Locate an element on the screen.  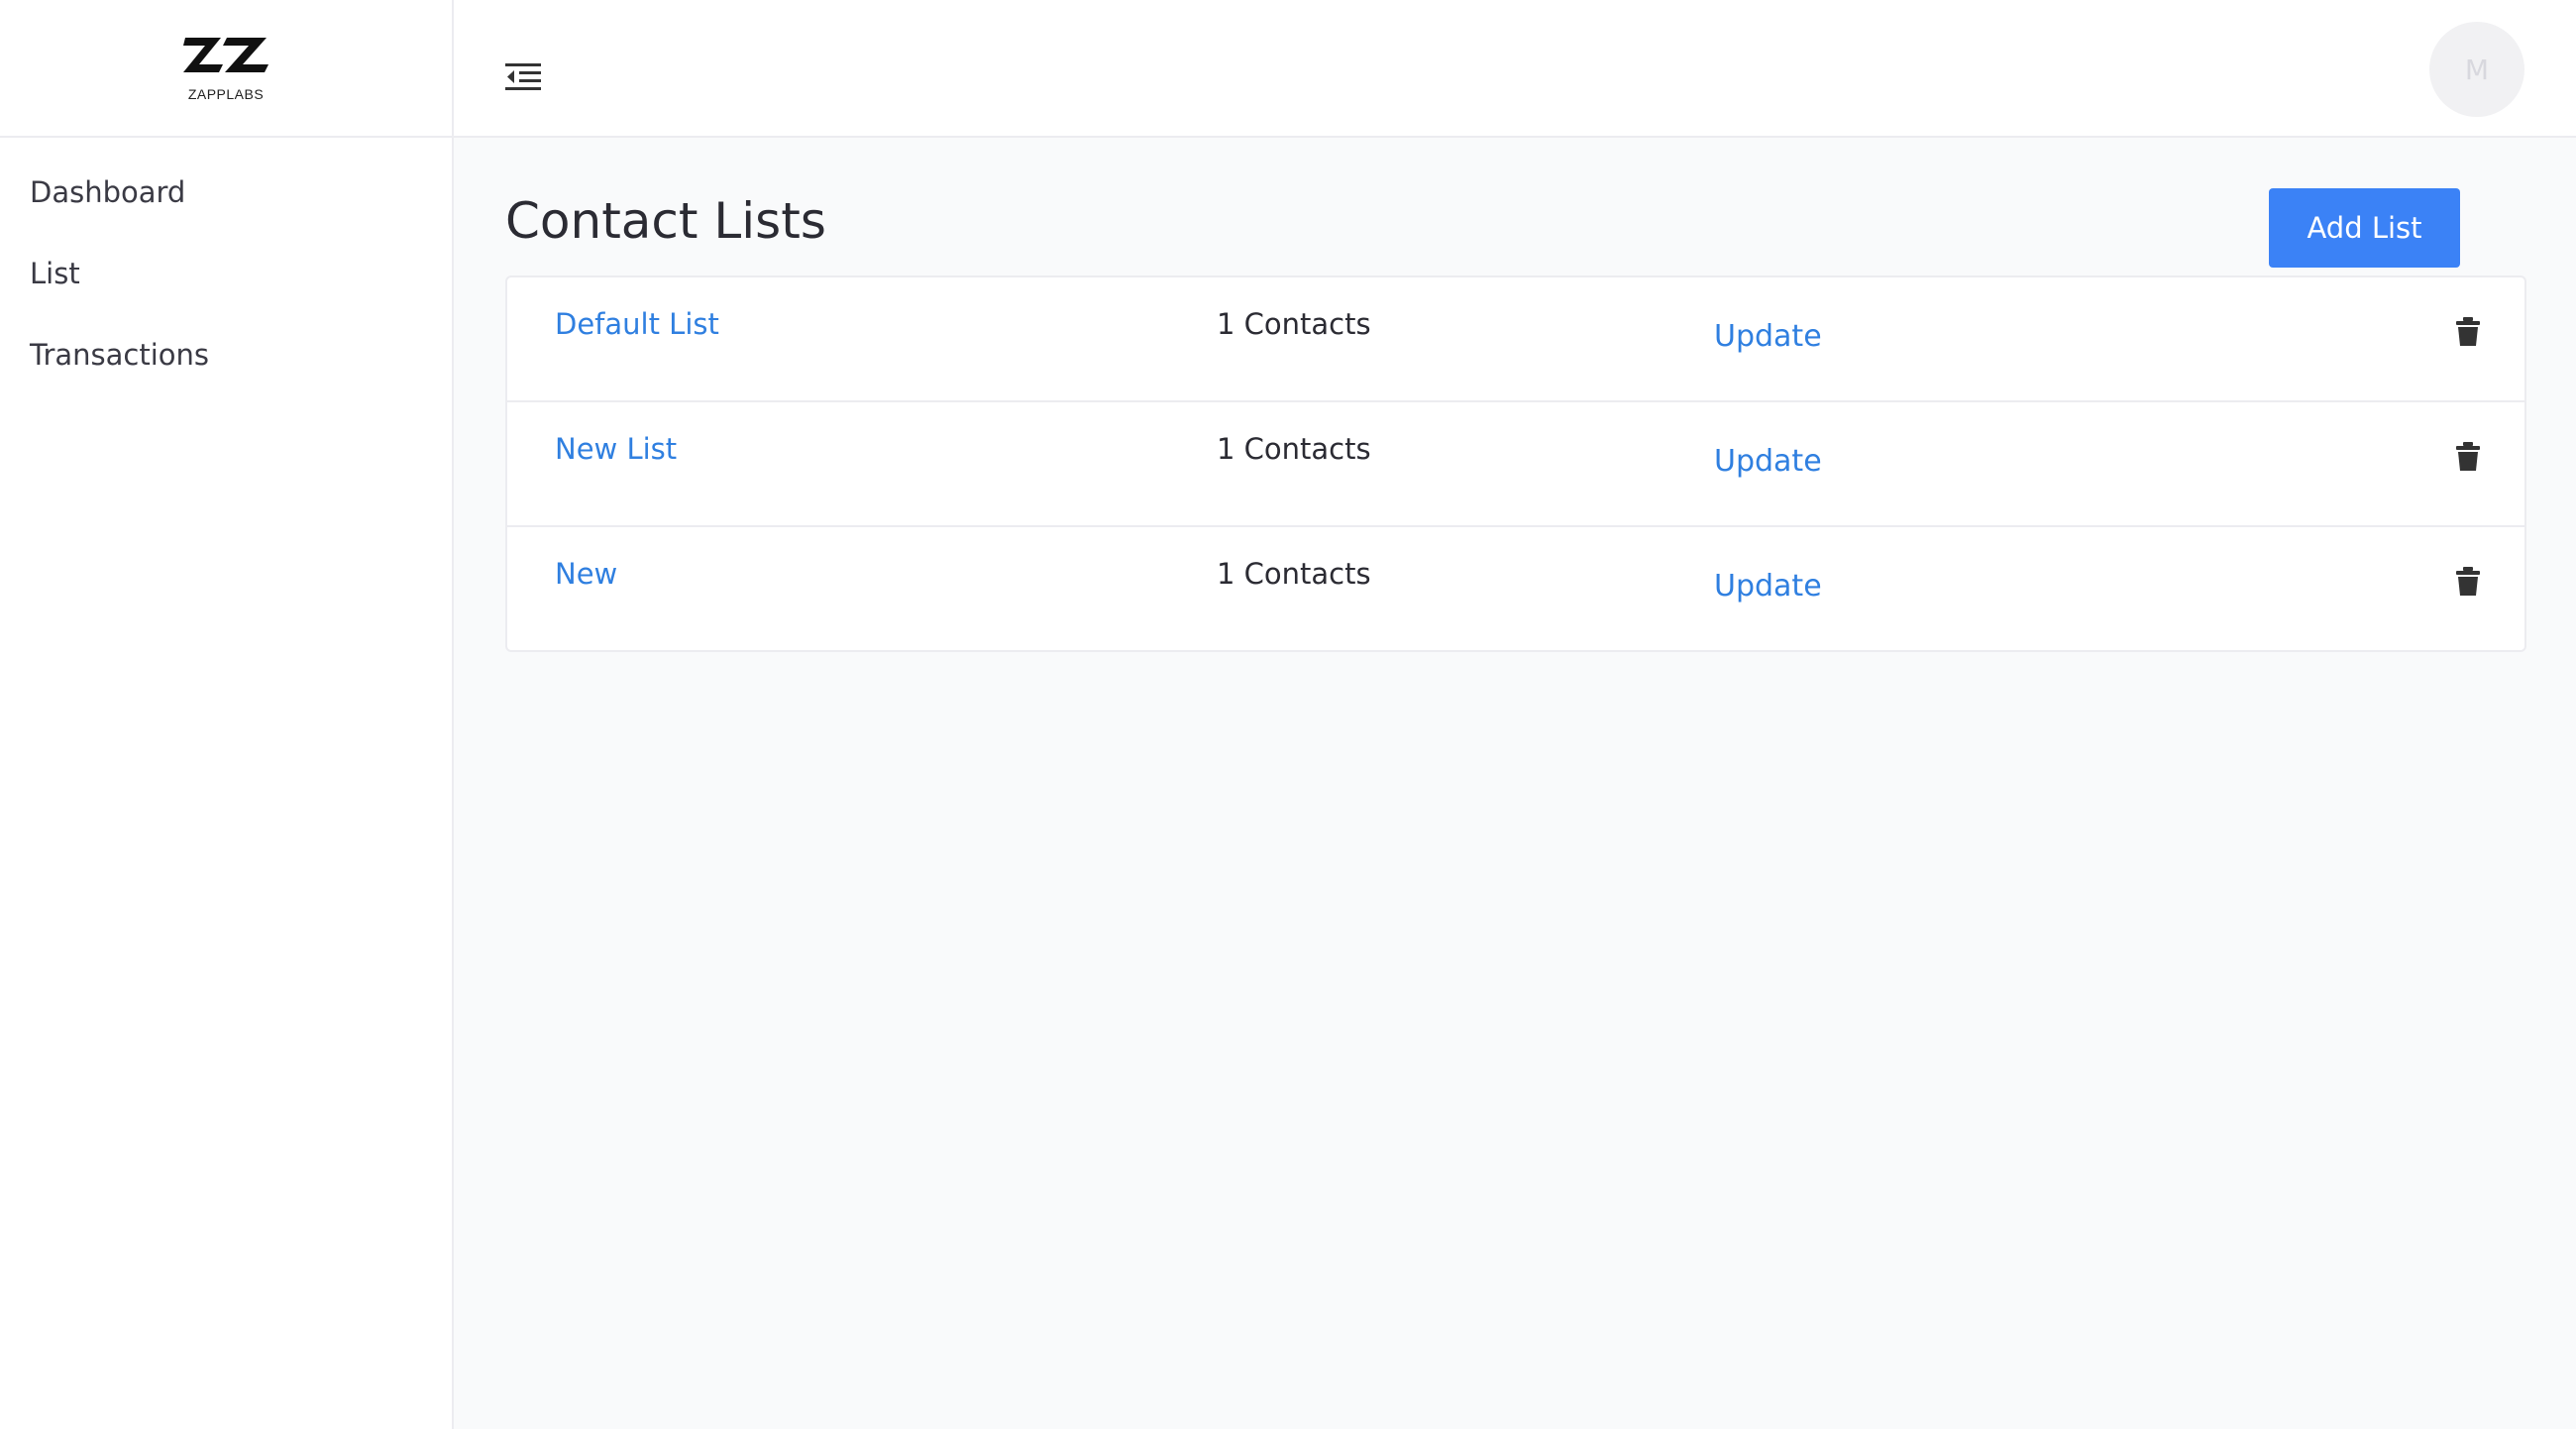
sidebar-item-list: List is located at coordinates (226, 273).